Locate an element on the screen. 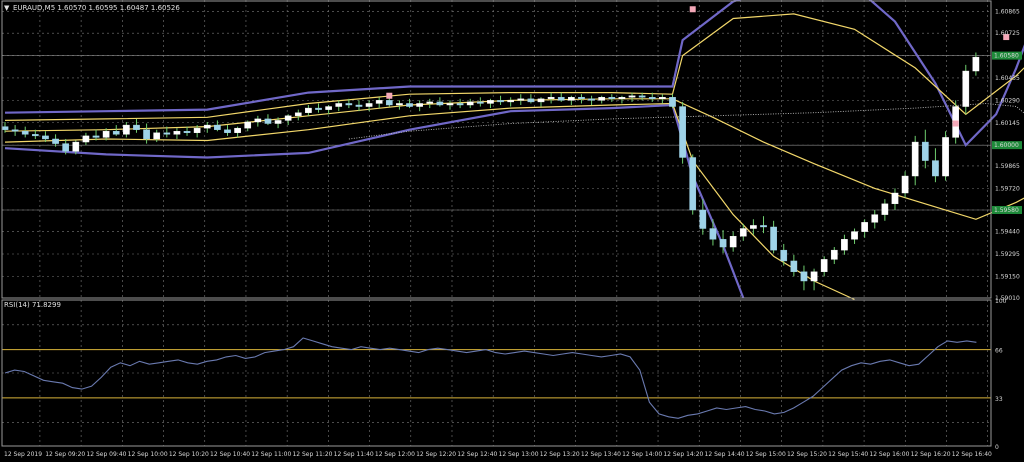 The width and height of the screenshot is (1024, 462). price-level-label: 1.60580 is located at coordinates (1006, 56).